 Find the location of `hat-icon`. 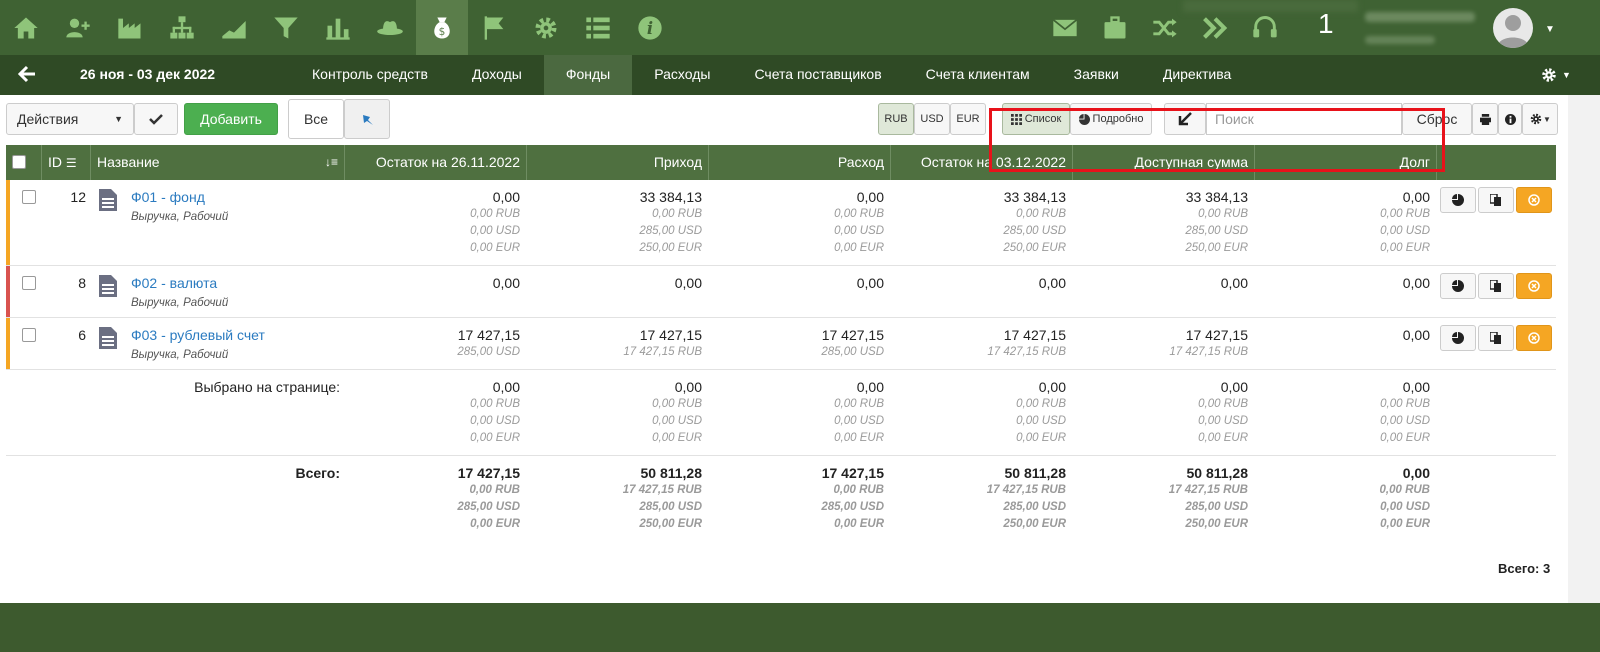

hat-icon is located at coordinates (390, 27).